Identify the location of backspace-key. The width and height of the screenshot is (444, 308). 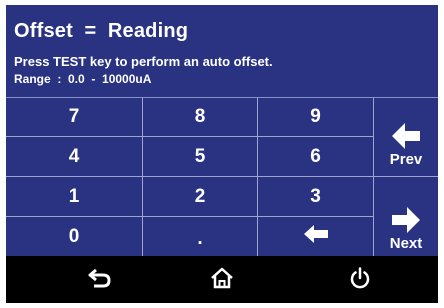
(315, 236).